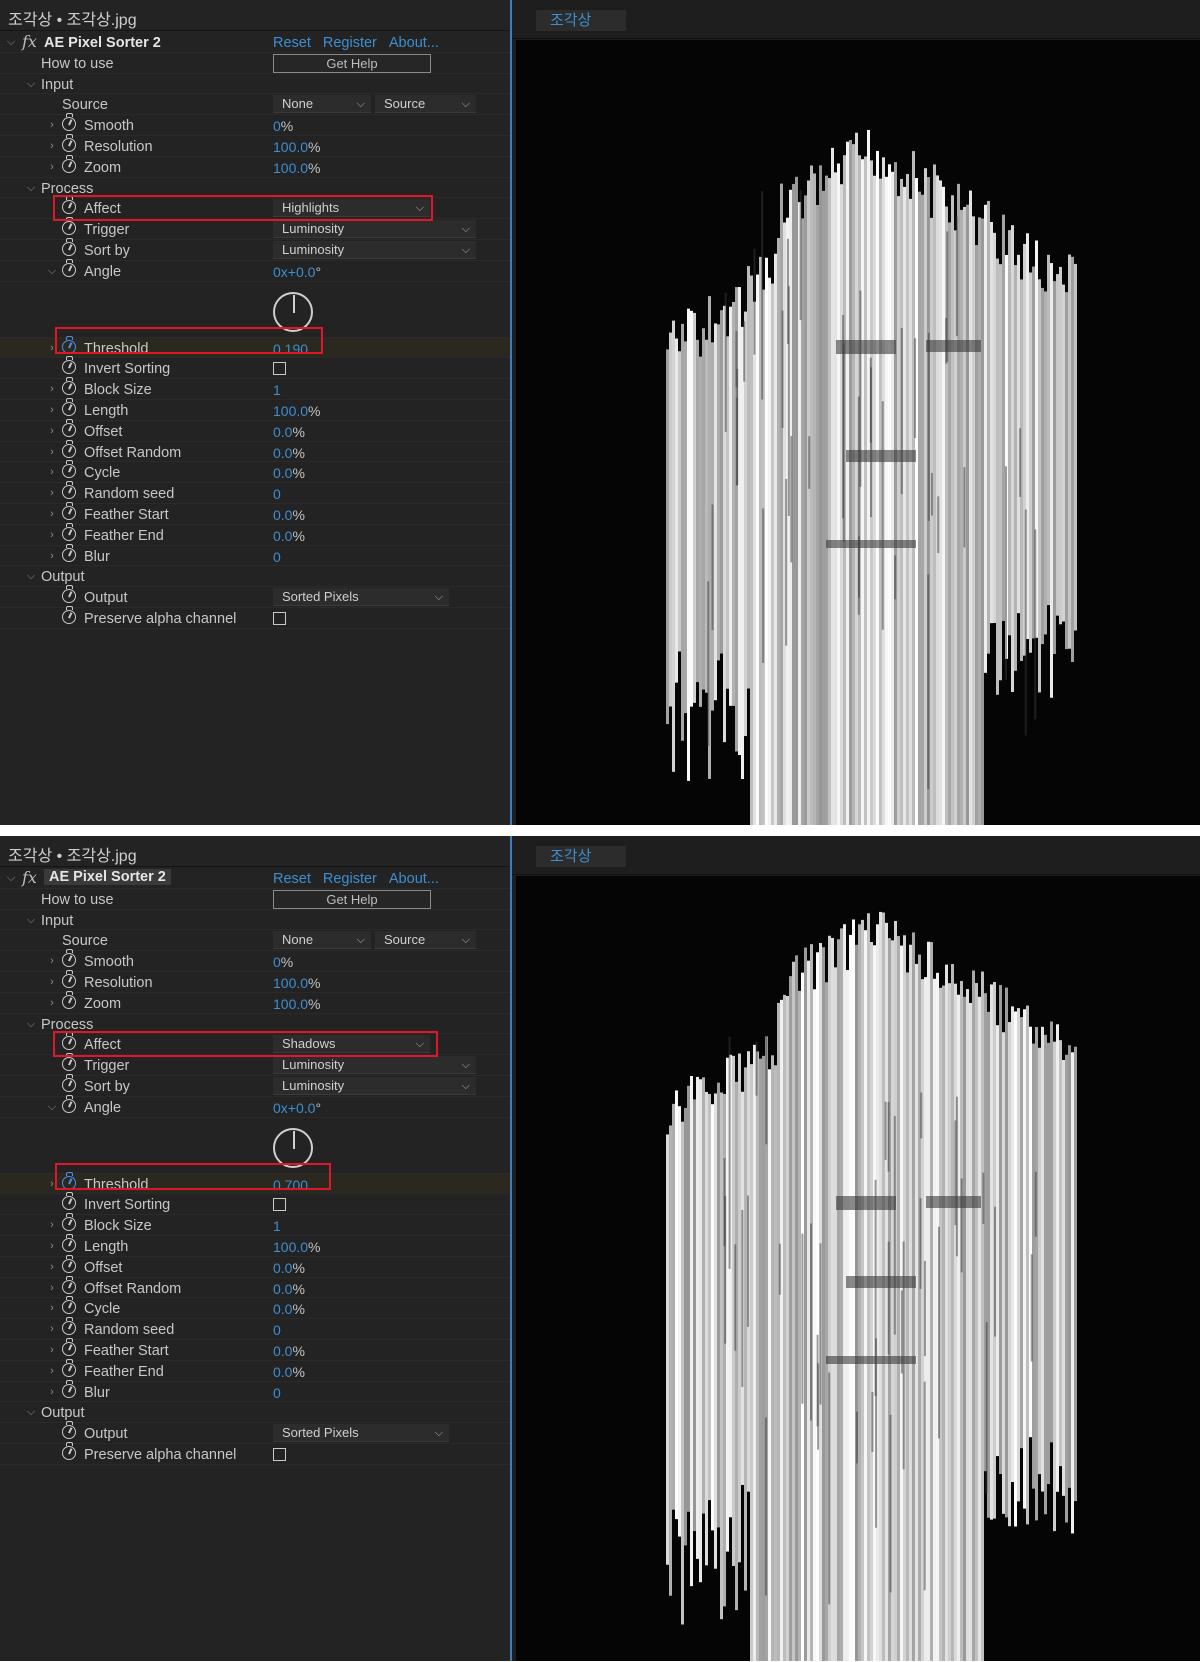 The width and height of the screenshot is (1200, 1662). What do you see at coordinates (297, 411) in the screenshot?
I see `length-value: 100.0%` at bounding box center [297, 411].